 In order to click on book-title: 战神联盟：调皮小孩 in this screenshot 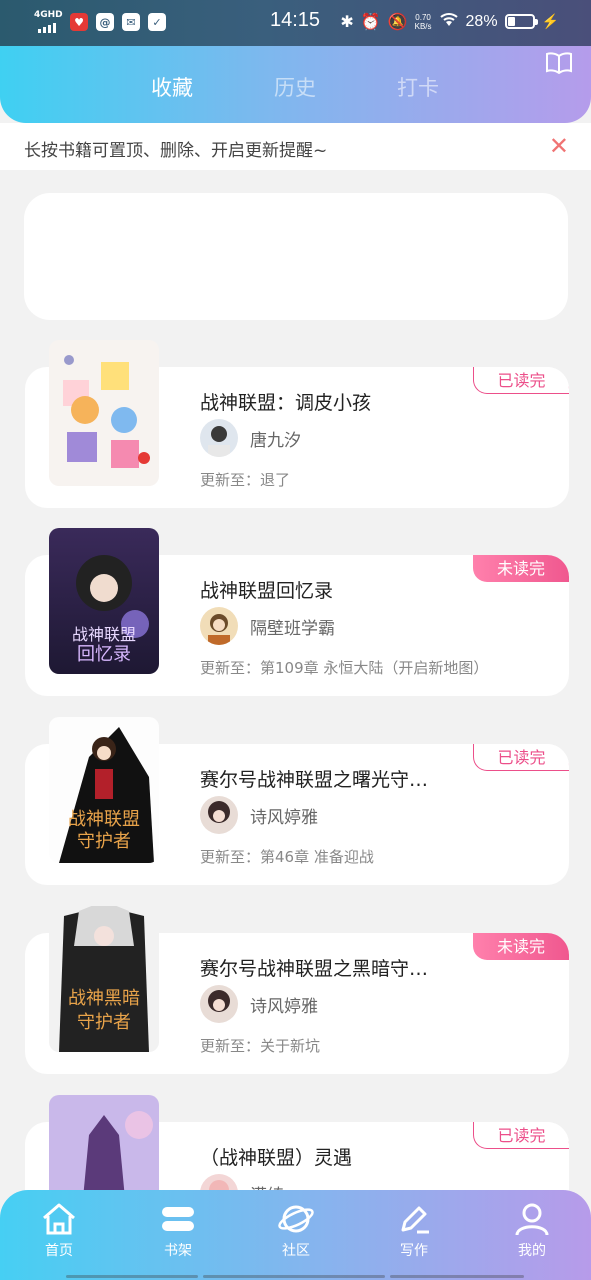, I will do `click(286, 403)`.